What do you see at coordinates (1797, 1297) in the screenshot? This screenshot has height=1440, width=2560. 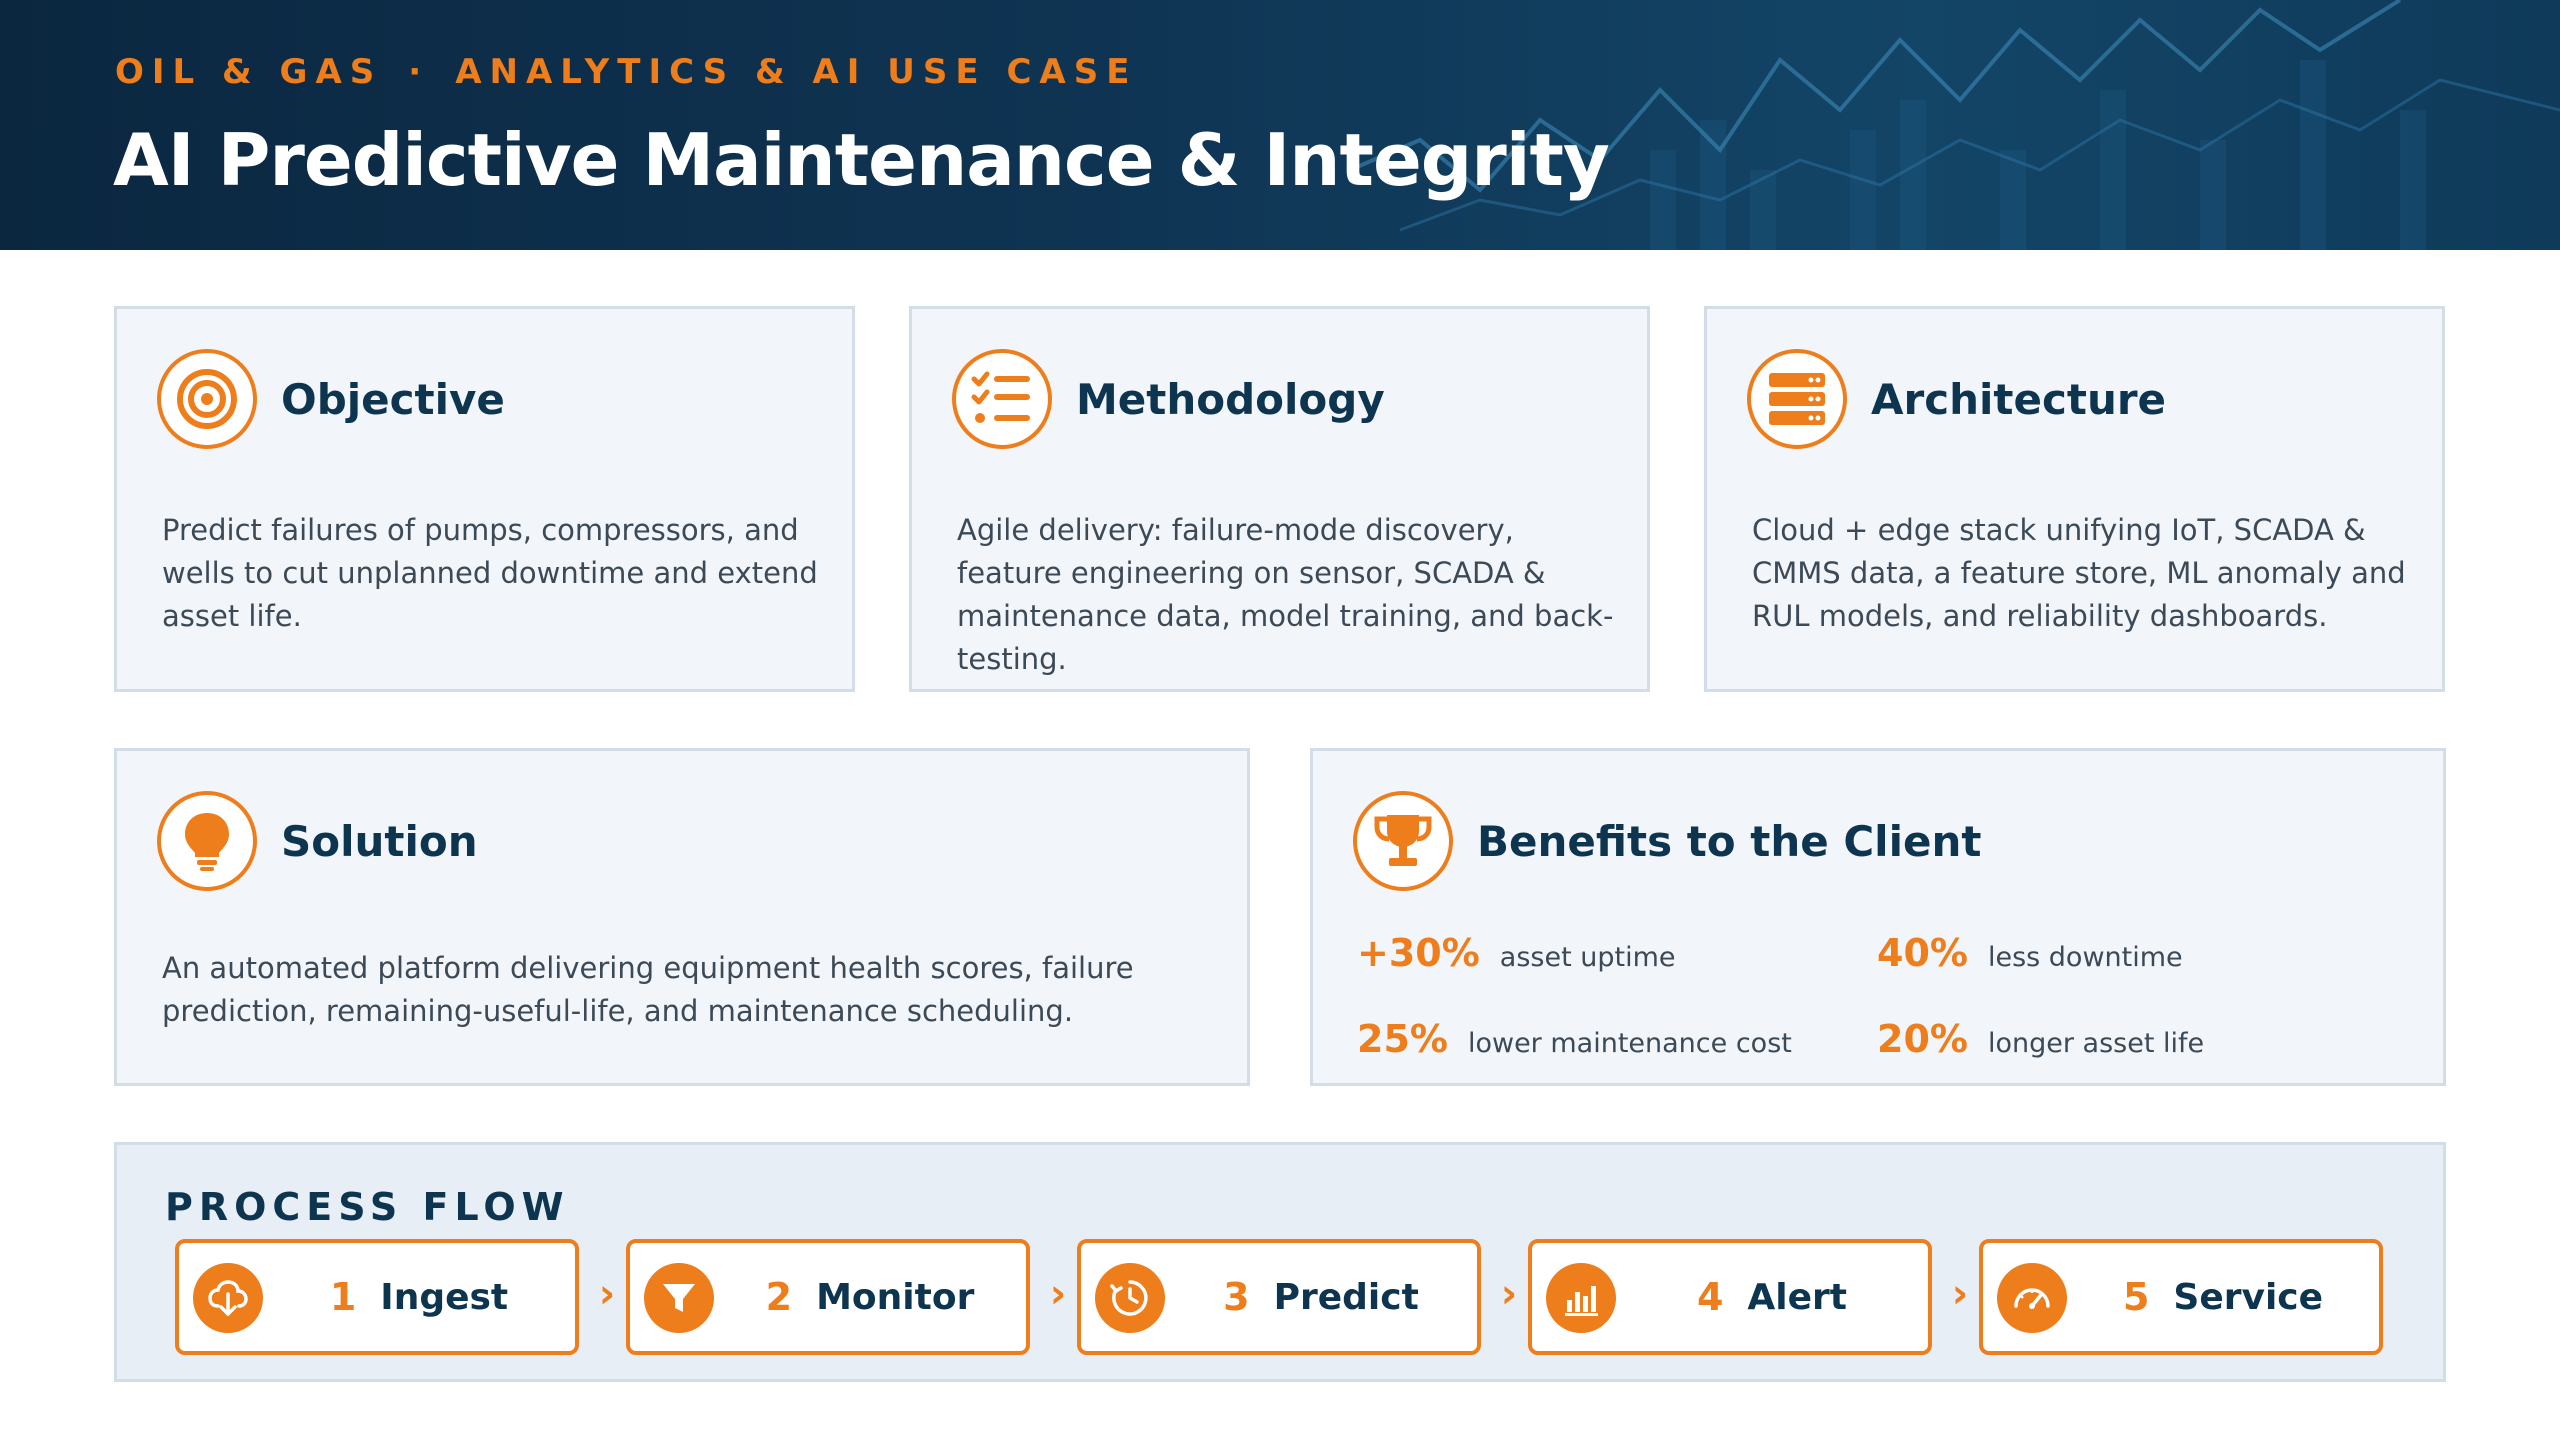 I see `step-label: Alert` at bounding box center [1797, 1297].